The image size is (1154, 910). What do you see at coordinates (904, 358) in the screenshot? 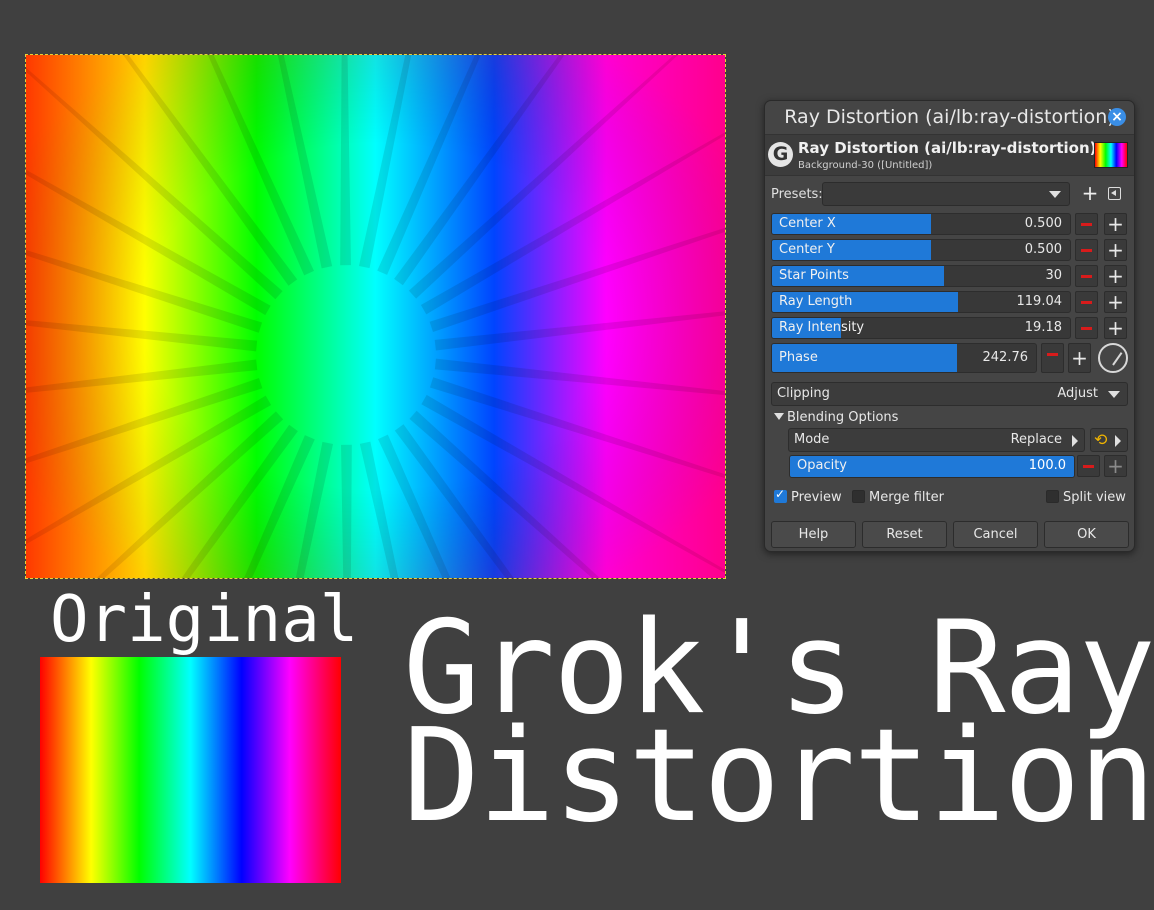
I see `phase-slider: Phase 242.76` at bounding box center [904, 358].